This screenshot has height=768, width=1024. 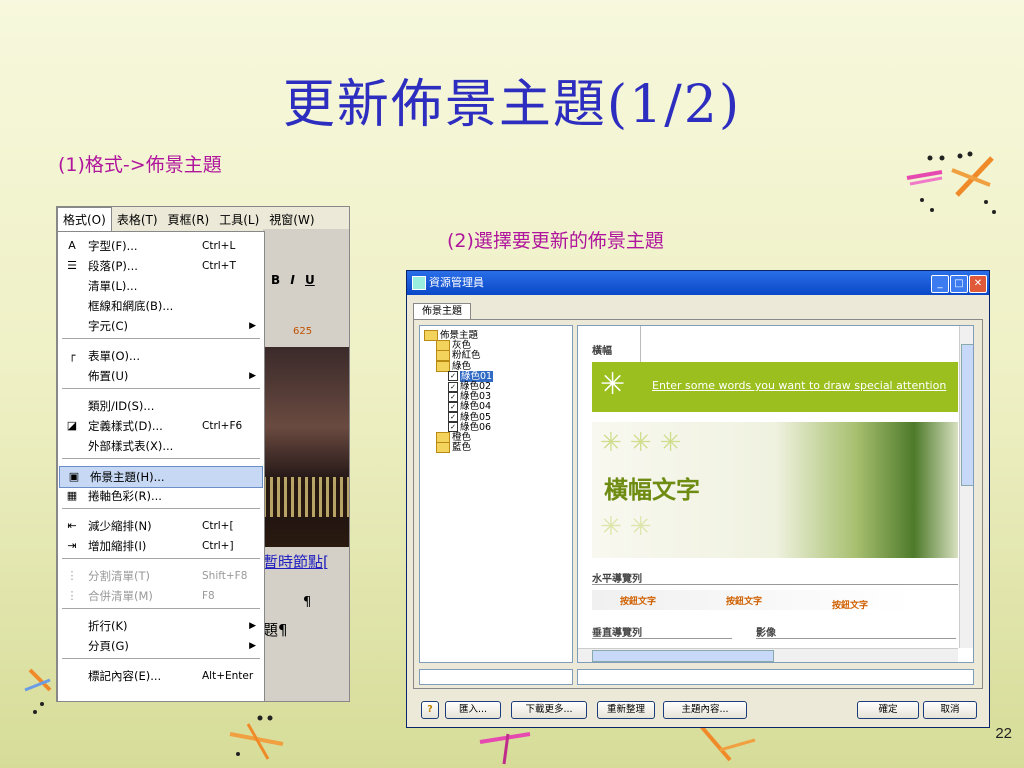 I want to click on step2-caption: (2)選擇要更新的佈景主題, so click(x=555, y=241).